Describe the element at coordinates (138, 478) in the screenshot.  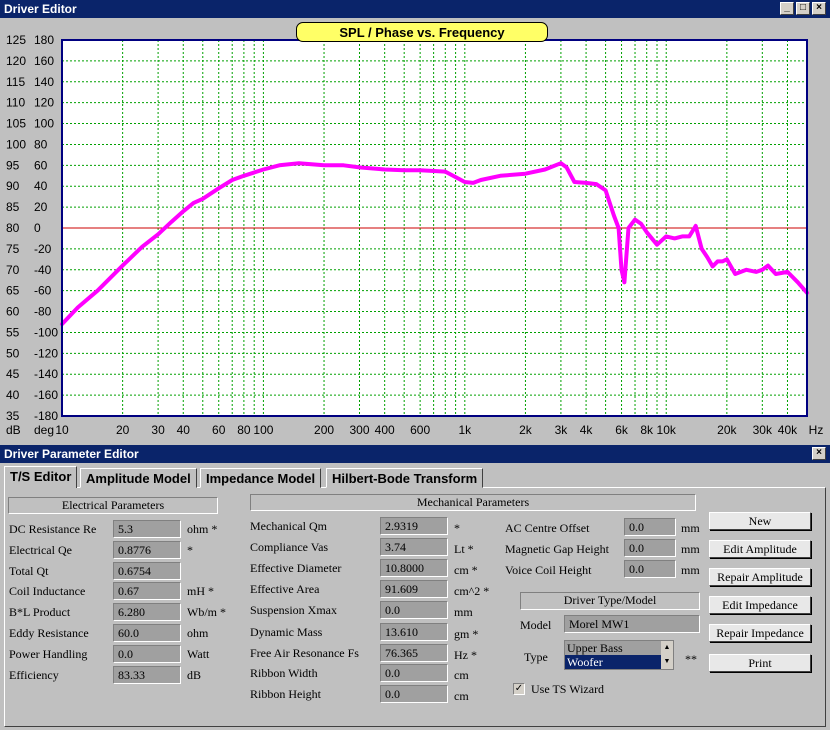
I see `tab-amplitude-model: Amplitude Model` at that location.